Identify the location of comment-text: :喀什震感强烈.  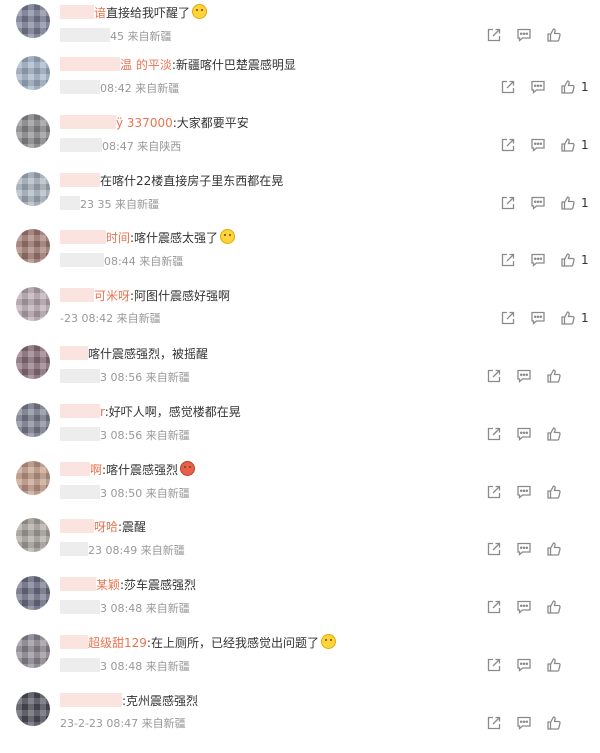
(140, 469).